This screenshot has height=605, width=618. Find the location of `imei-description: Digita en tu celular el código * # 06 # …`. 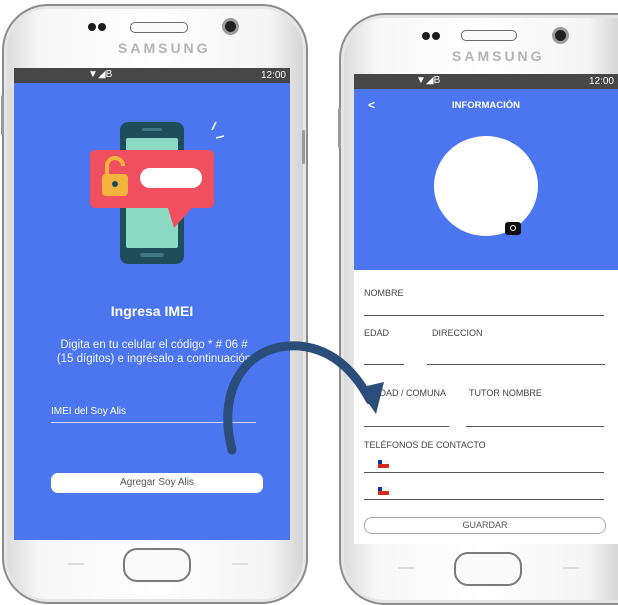

imei-description: Digita en tu celular el código * # 06 # … is located at coordinates (154, 352).